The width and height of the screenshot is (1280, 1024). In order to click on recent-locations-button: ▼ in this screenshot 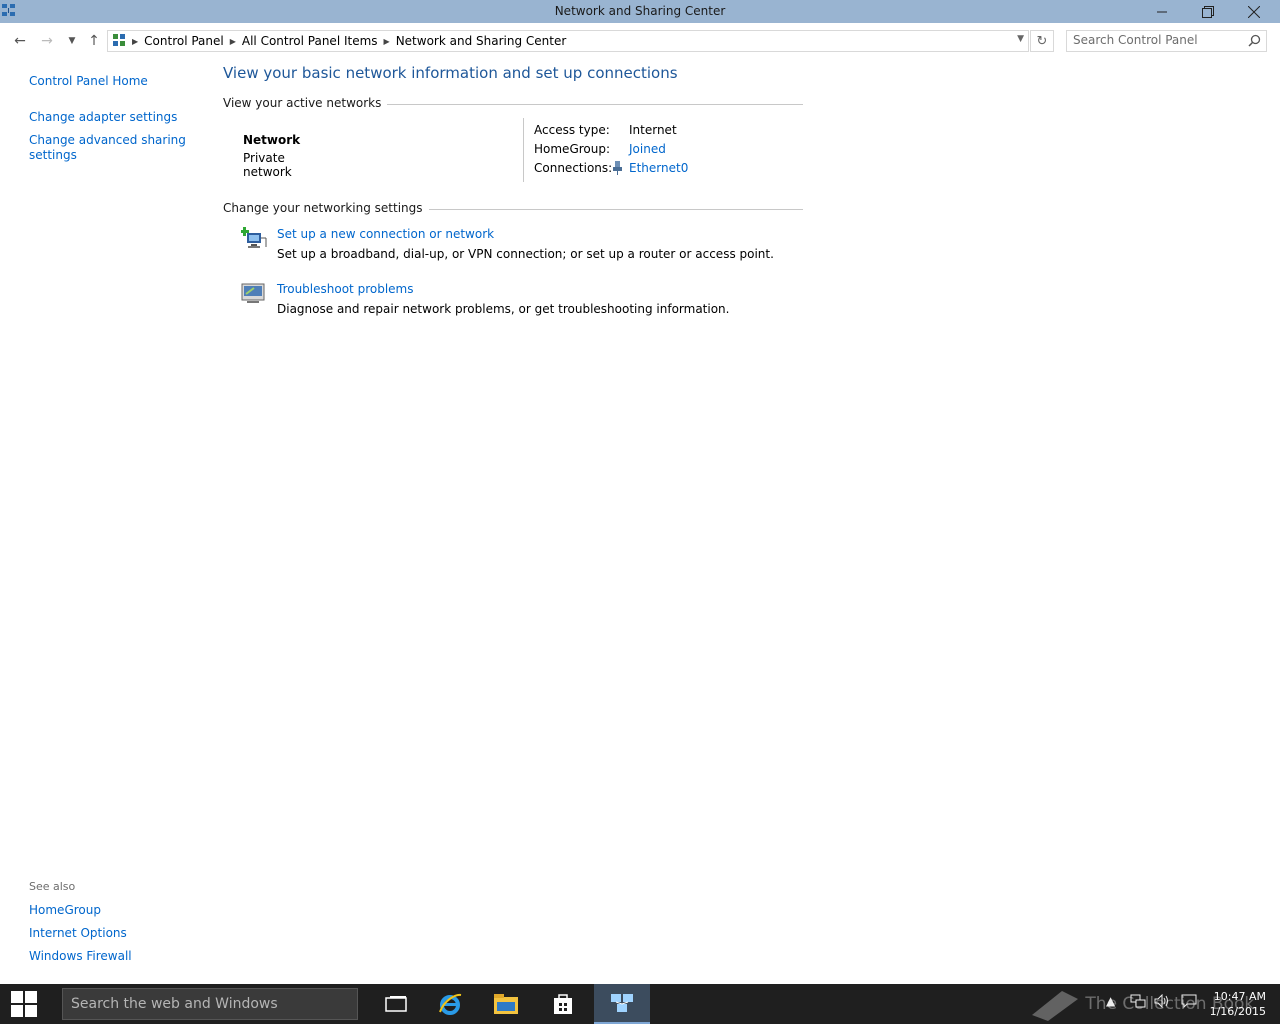, I will do `click(72, 41)`.